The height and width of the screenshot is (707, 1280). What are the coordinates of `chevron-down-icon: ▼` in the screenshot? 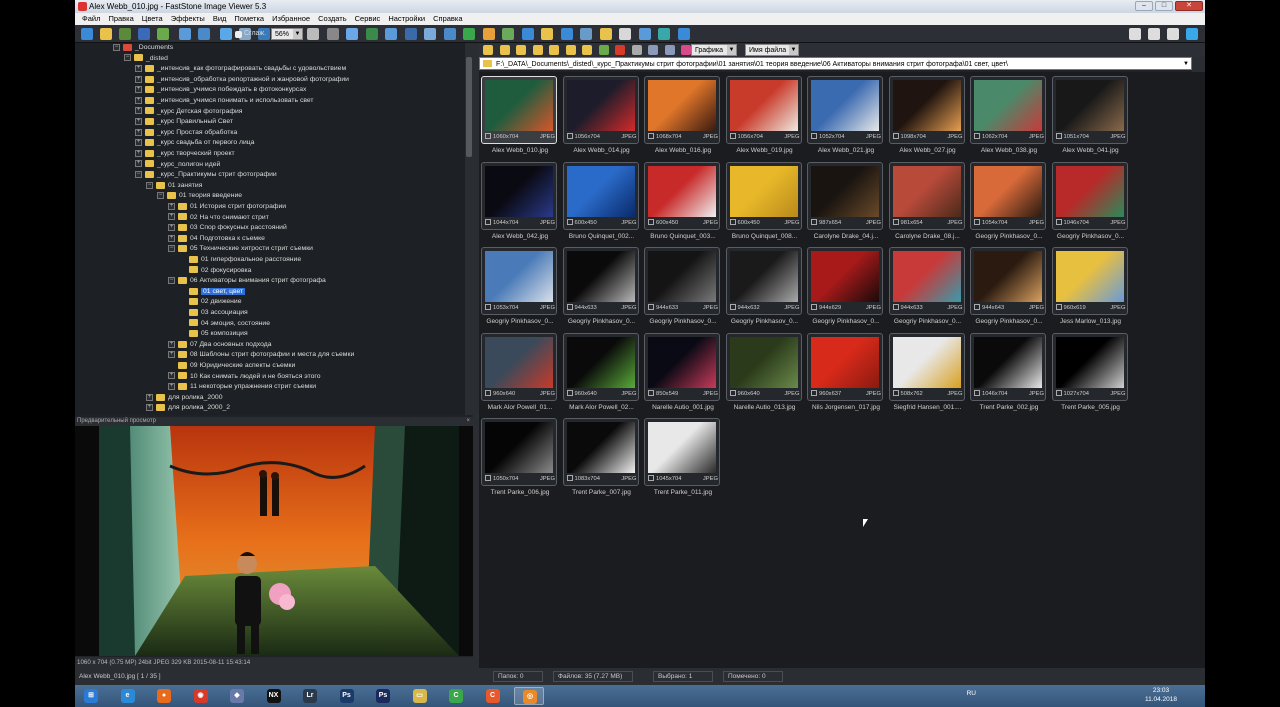 It's located at (1186, 64).